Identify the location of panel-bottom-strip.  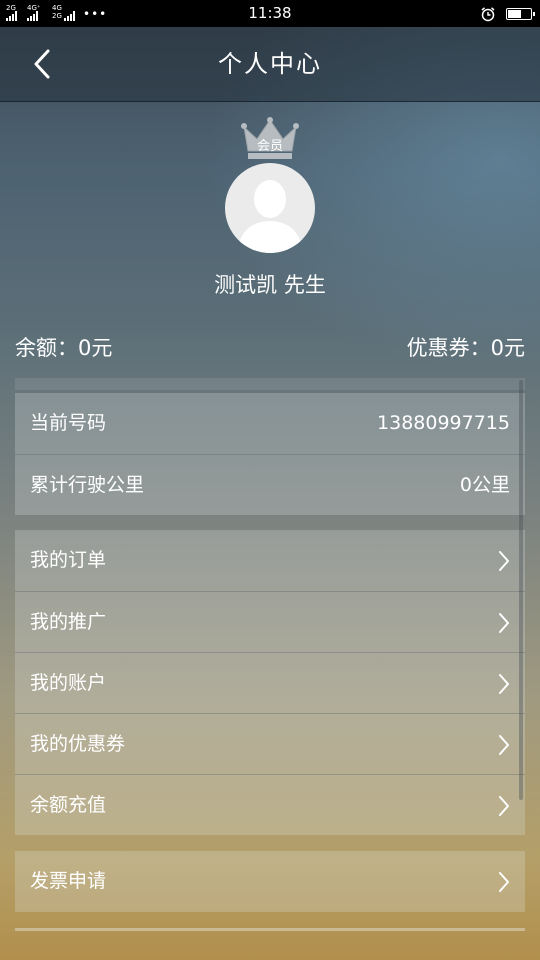
(270, 929).